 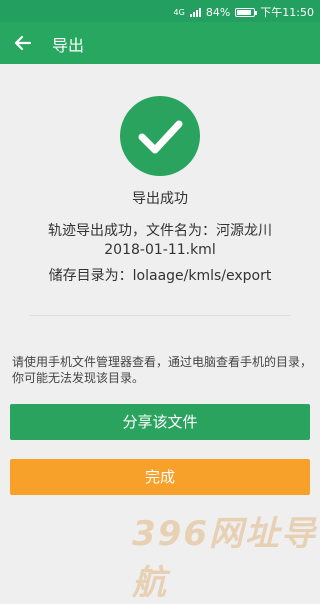 What do you see at coordinates (195, 12) in the screenshot?
I see `signal-icon` at bounding box center [195, 12].